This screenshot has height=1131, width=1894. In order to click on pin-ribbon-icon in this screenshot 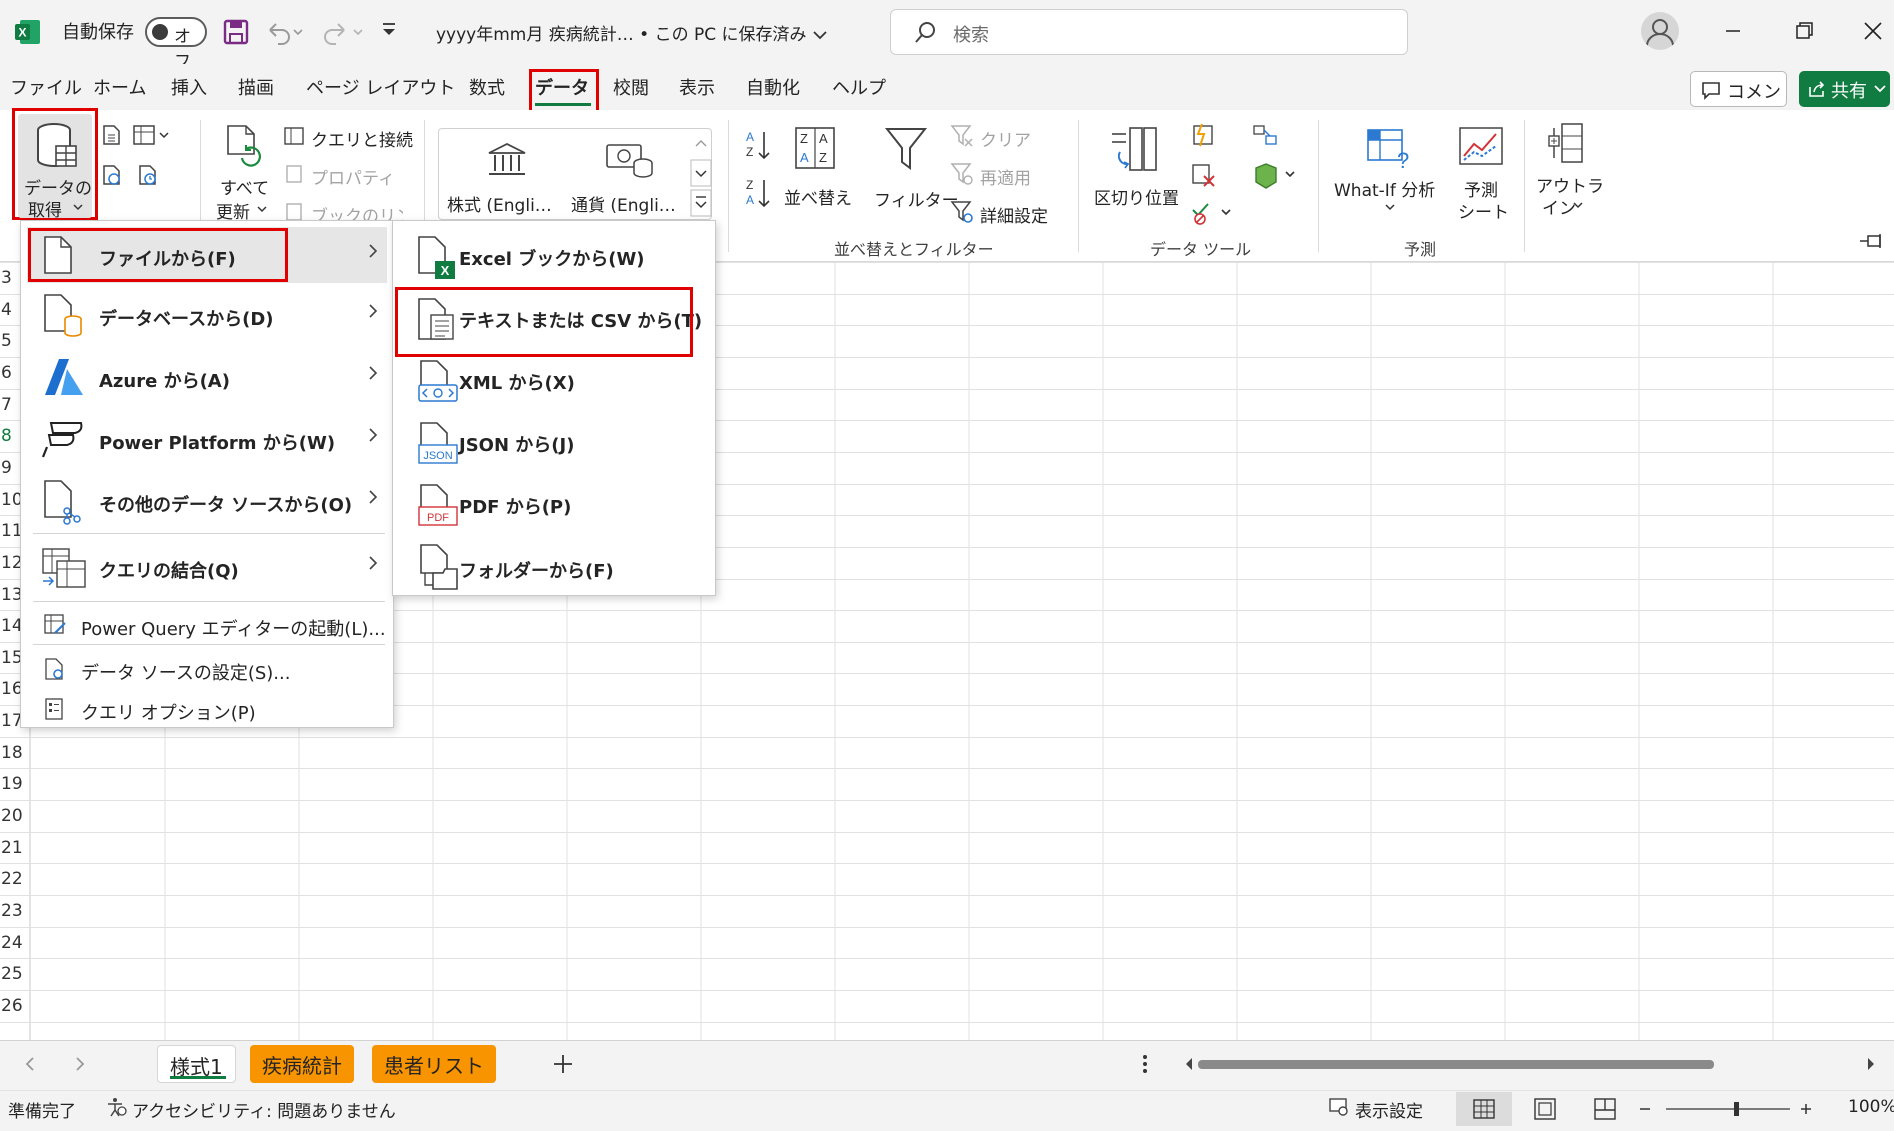, I will do `click(1873, 241)`.